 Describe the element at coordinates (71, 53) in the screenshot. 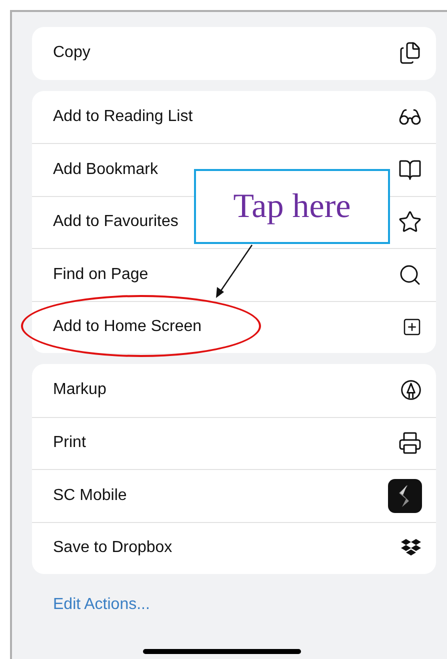

I see `menu-item-label: Copy` at that location.